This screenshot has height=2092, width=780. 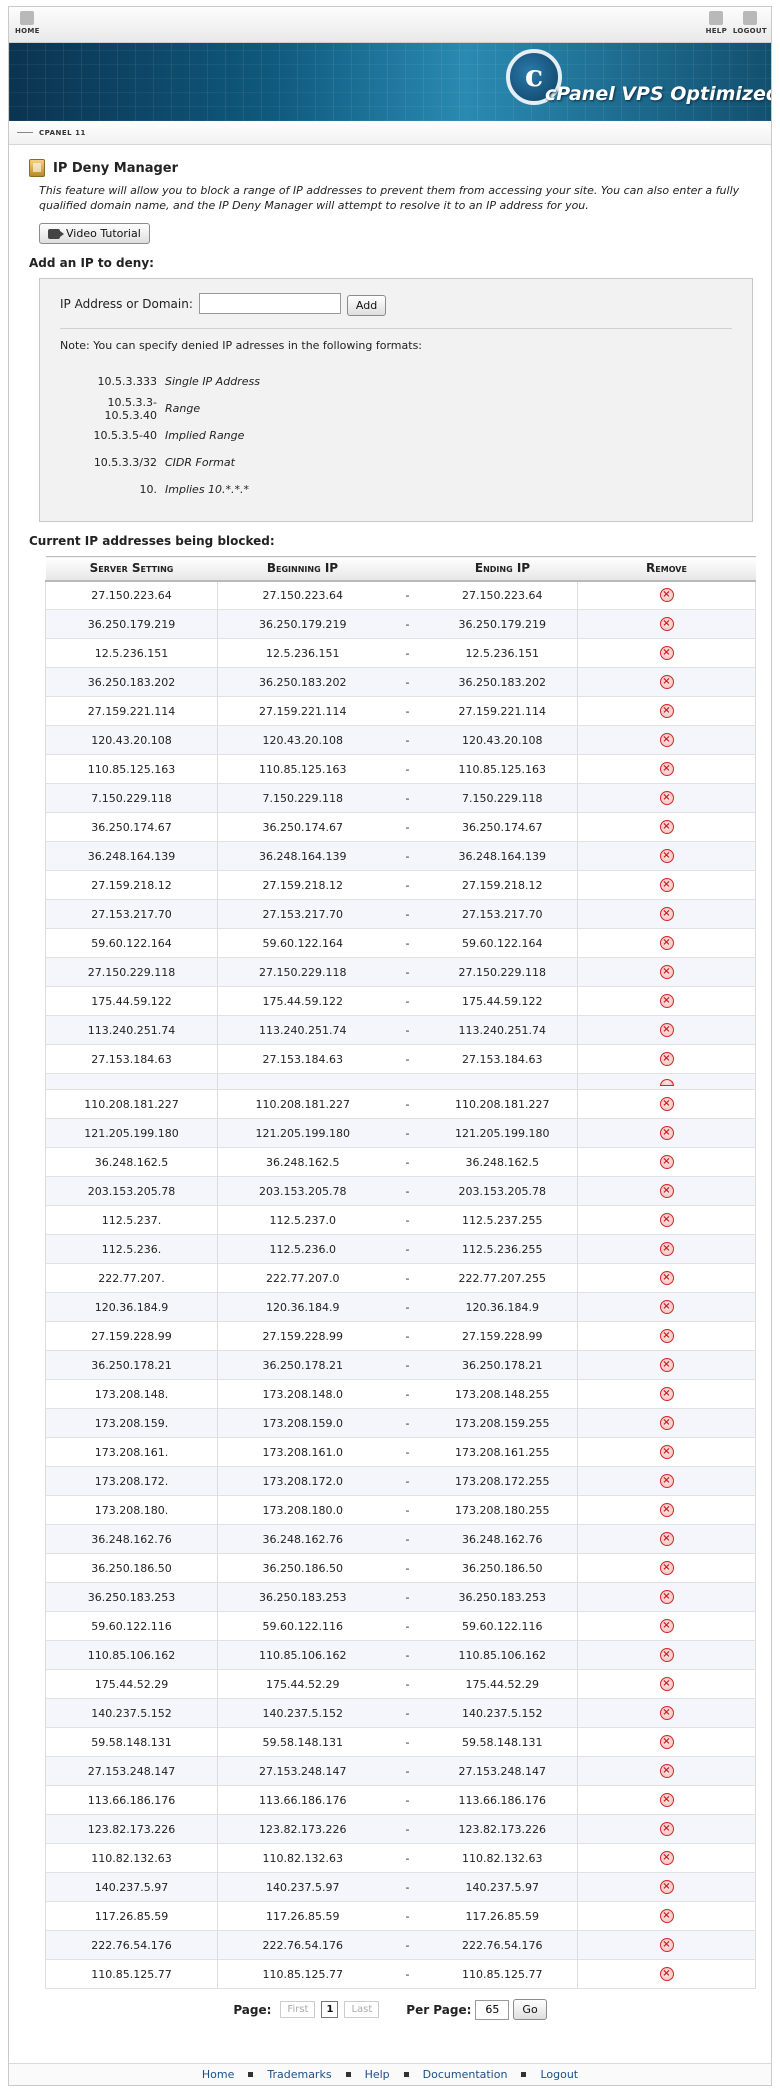 I want to click on logout-link: LOGOUT, so click(x=750, y=22).